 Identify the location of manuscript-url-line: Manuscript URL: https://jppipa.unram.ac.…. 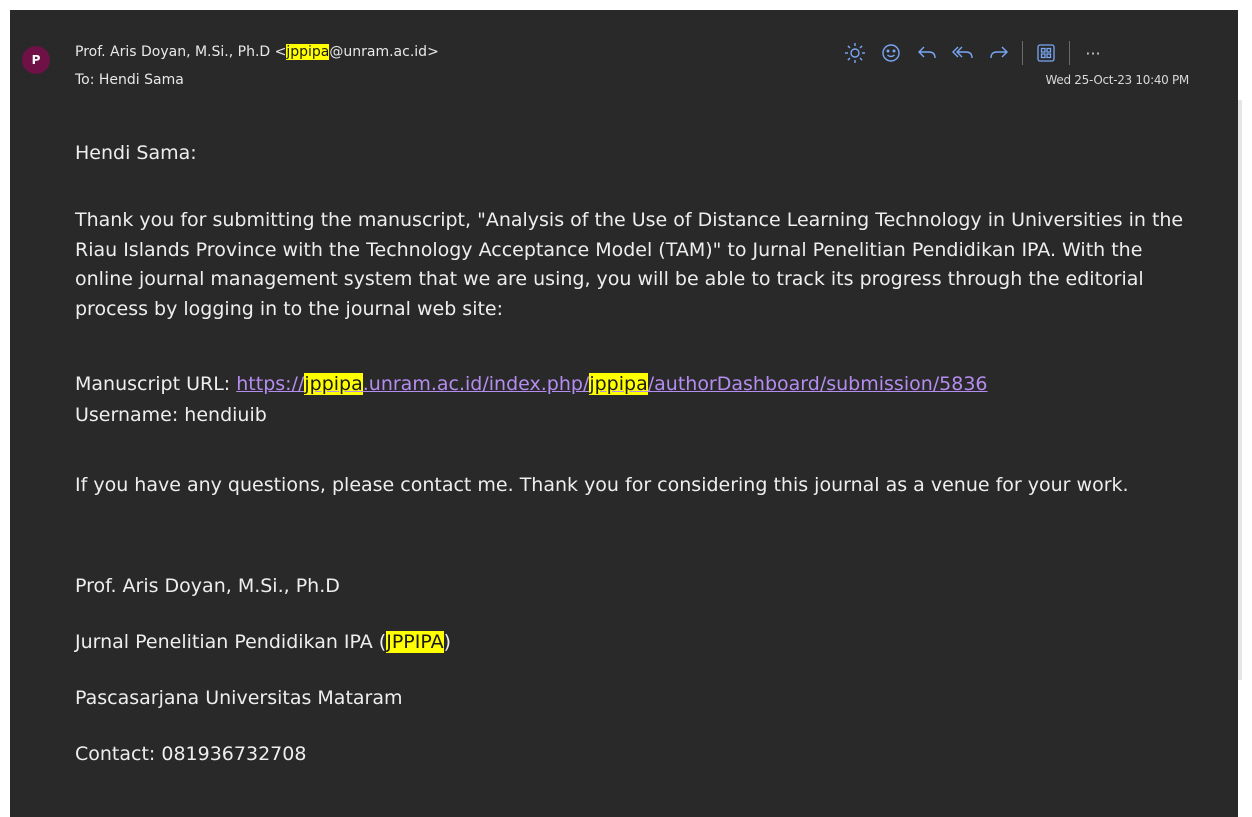
(531, 384).